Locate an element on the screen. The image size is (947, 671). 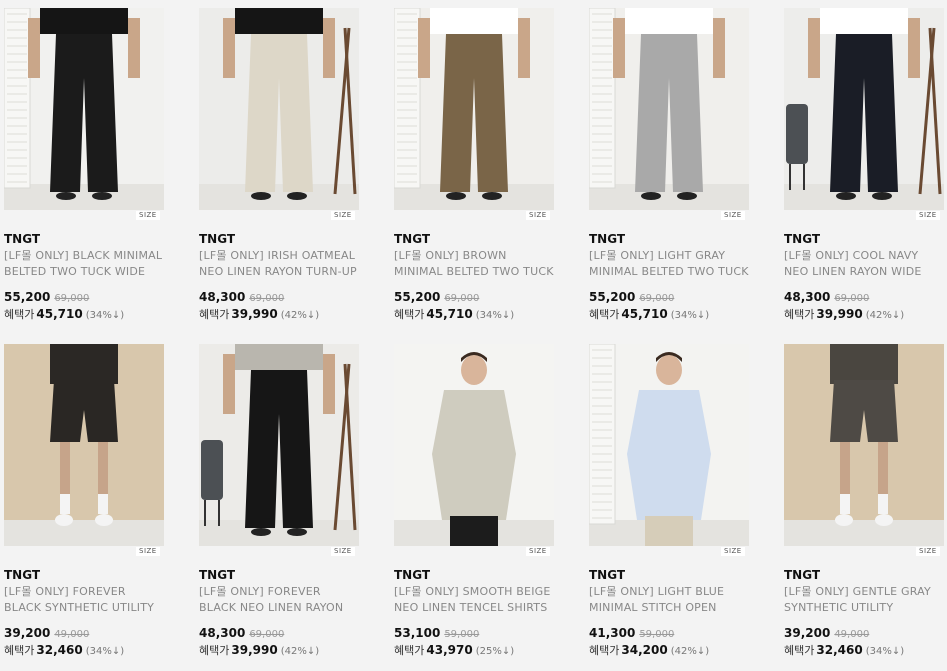
product-name: [LF몰 ONLY] COOL NAVY NEO LINEN RAYON WIDE is located at coordinates (864, 264).